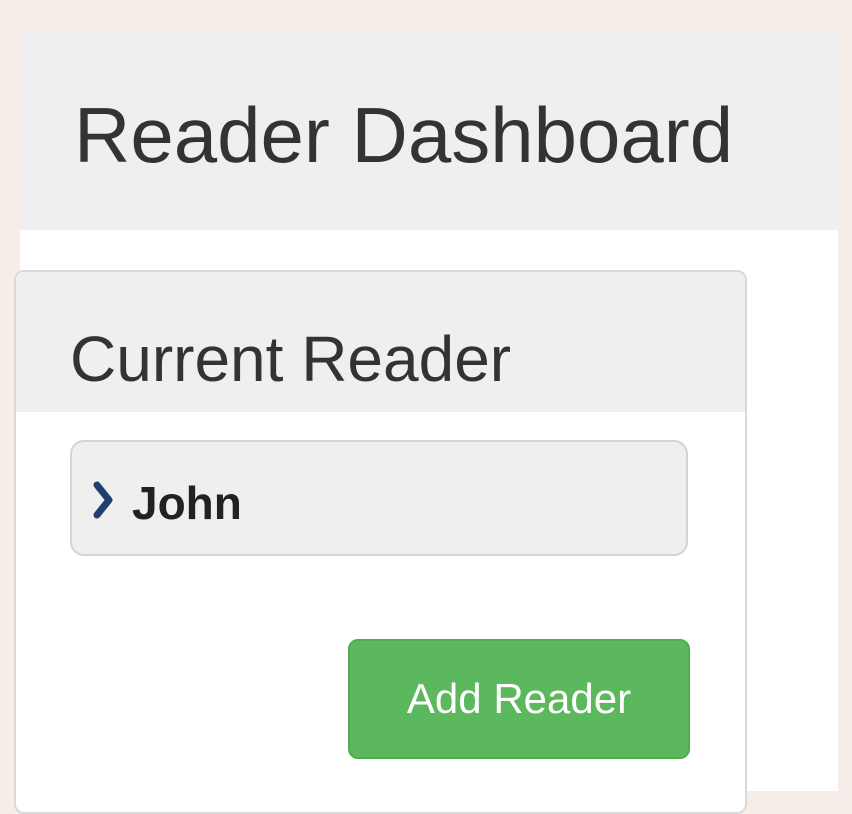  What do you see at coordinates (404, 135) in the screenshot?
I see `page-title: Reader Dashboard` at bounding box center [404, 135].